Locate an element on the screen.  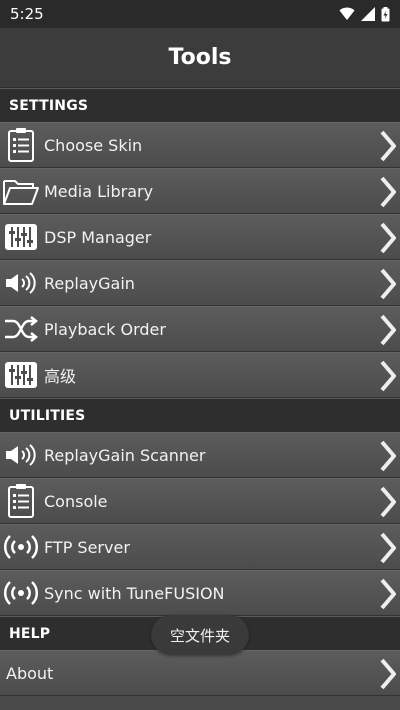
menu-item-about: About is located at coordinates (200, 673).